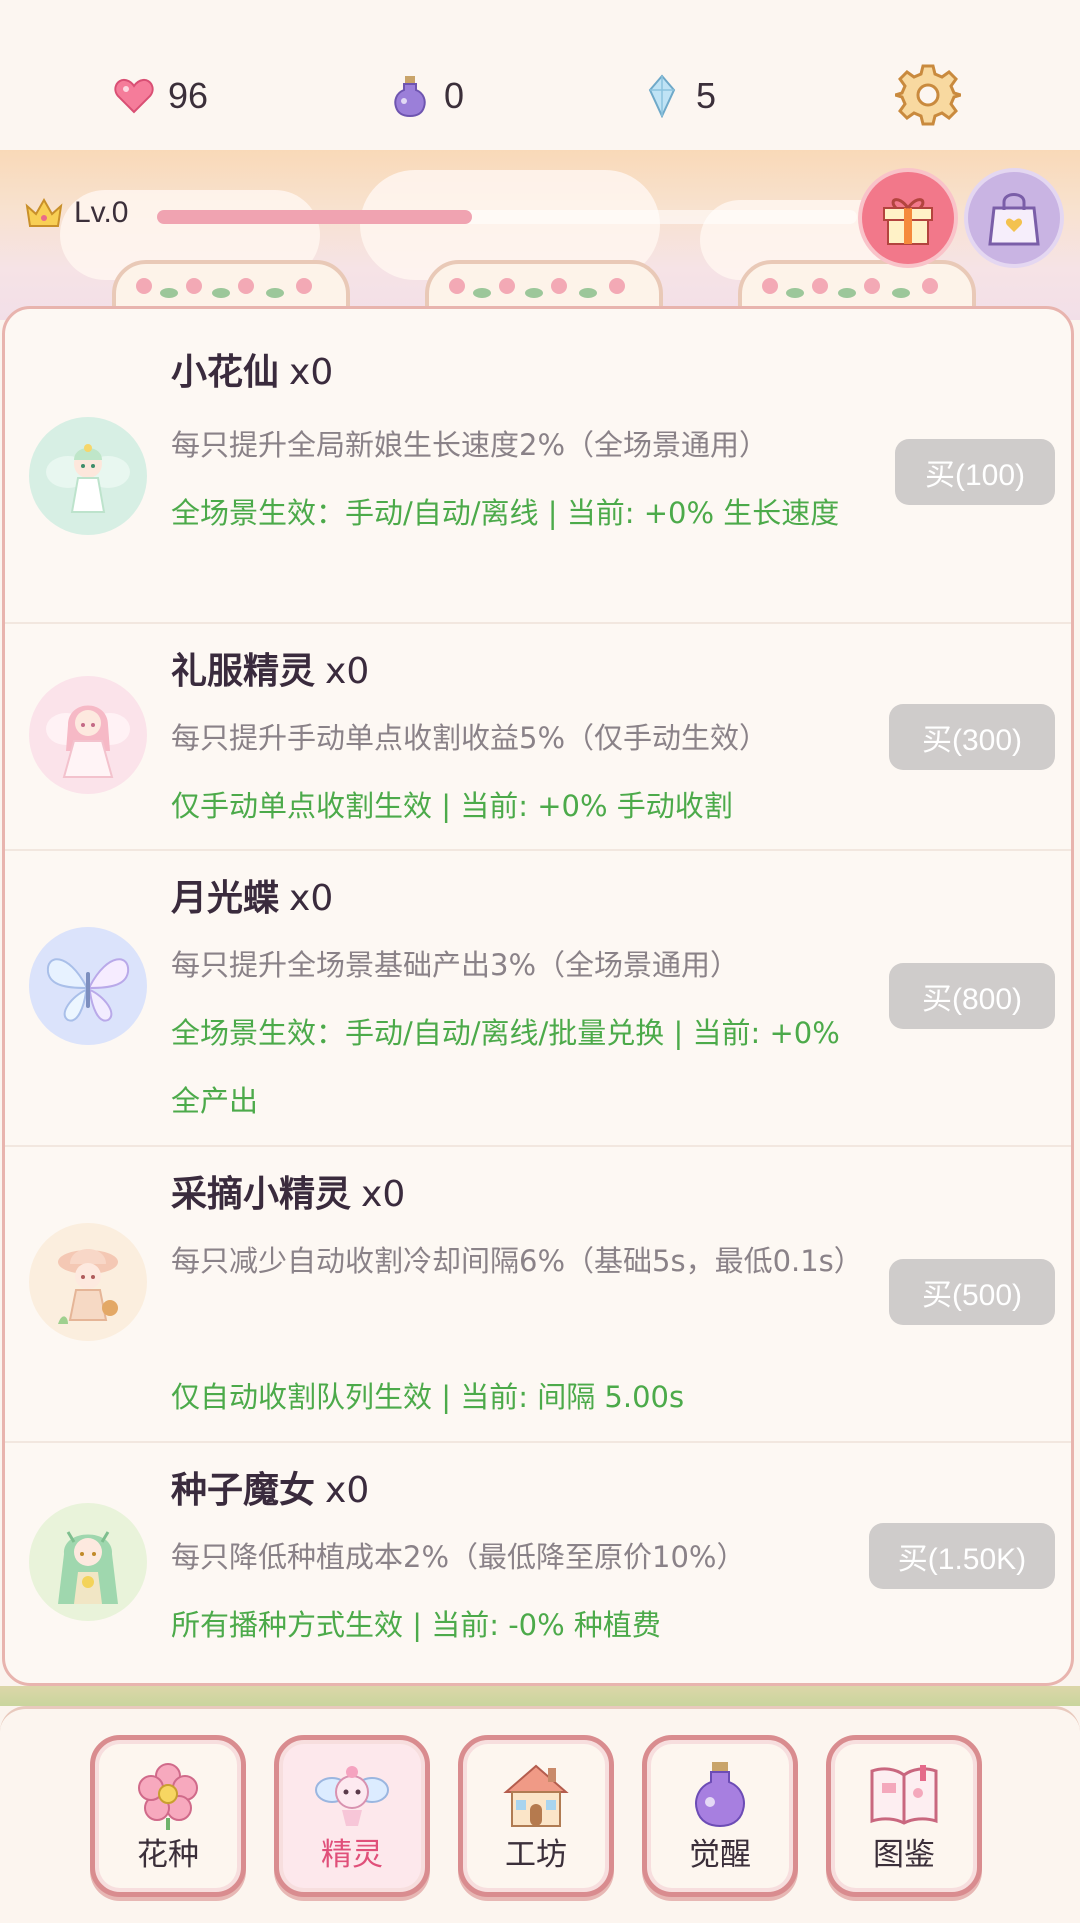 Image resolution: width=1080 pixels, height=1923 pixels. I want to click on sprite-name: 月光蝶 x0, so click(252, 898).